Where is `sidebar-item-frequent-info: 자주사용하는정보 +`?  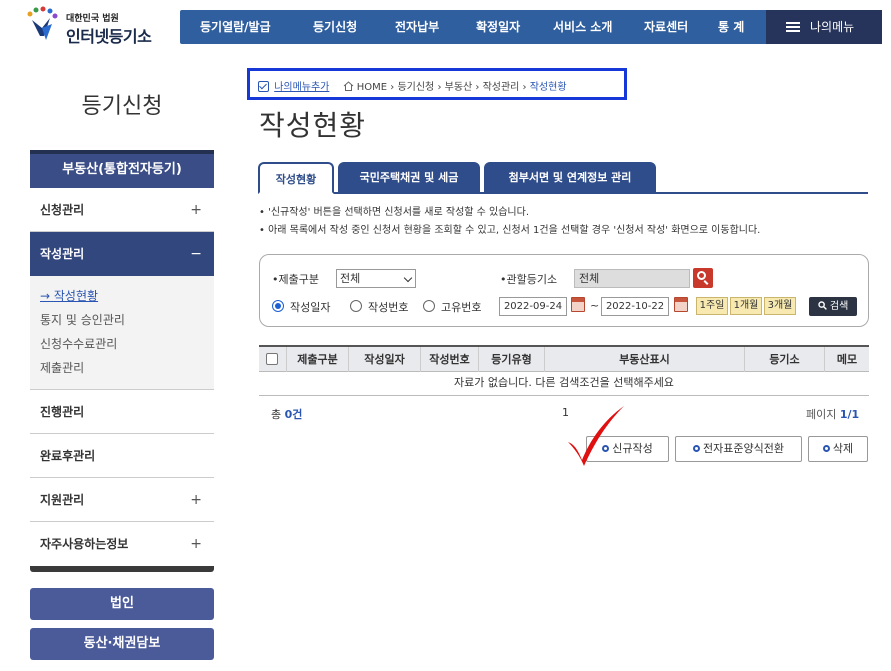 sidebar-item-frequent-info: 자주사용하는정보 + is located at coordinates (122, 544).